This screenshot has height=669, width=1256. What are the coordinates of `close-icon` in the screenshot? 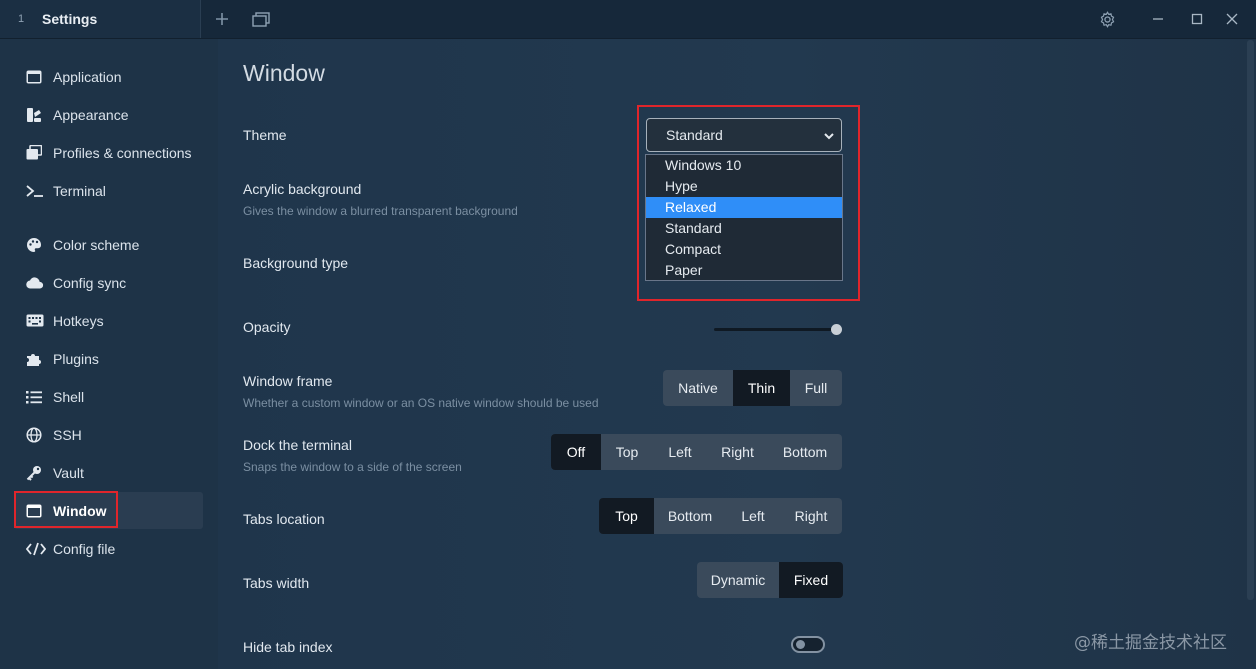 It's located at (1232, 19).